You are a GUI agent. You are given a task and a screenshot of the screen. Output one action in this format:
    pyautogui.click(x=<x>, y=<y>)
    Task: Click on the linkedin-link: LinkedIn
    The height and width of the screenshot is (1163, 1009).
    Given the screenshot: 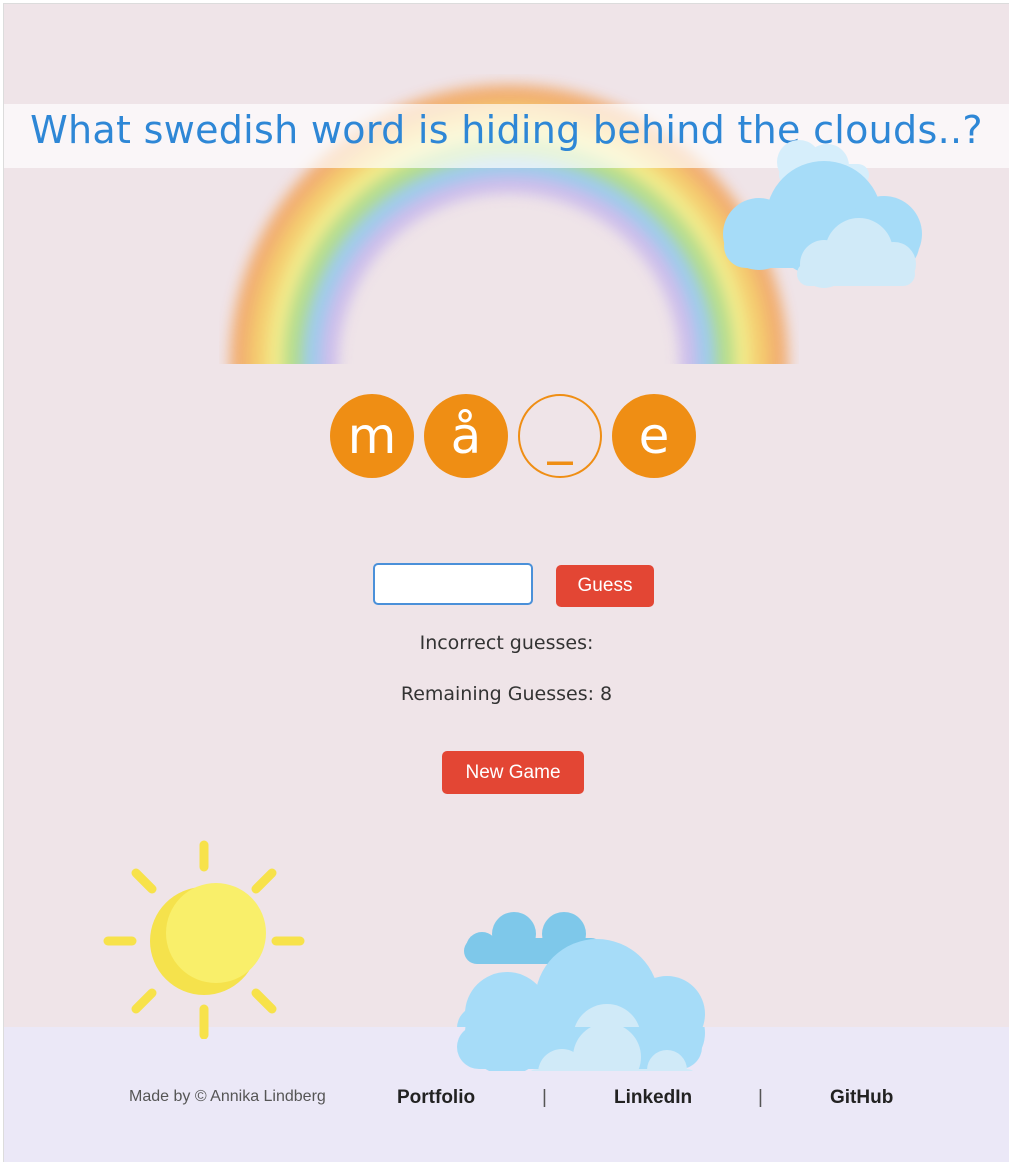 What is the action you would take?
    pyautogui.click(x=653, y=1098)
    